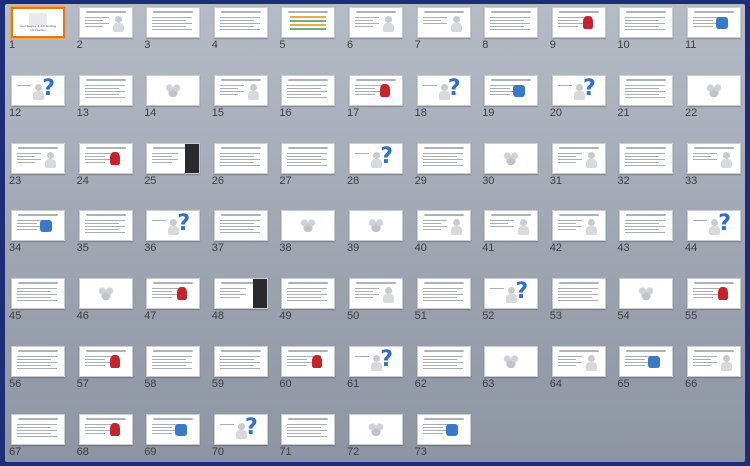 The width and height of the screenshot is (750, 466). What do you see at coordinates (488, 248) in the screenshot?
I see `slide-number: 41` at bounding box center [488, 248].